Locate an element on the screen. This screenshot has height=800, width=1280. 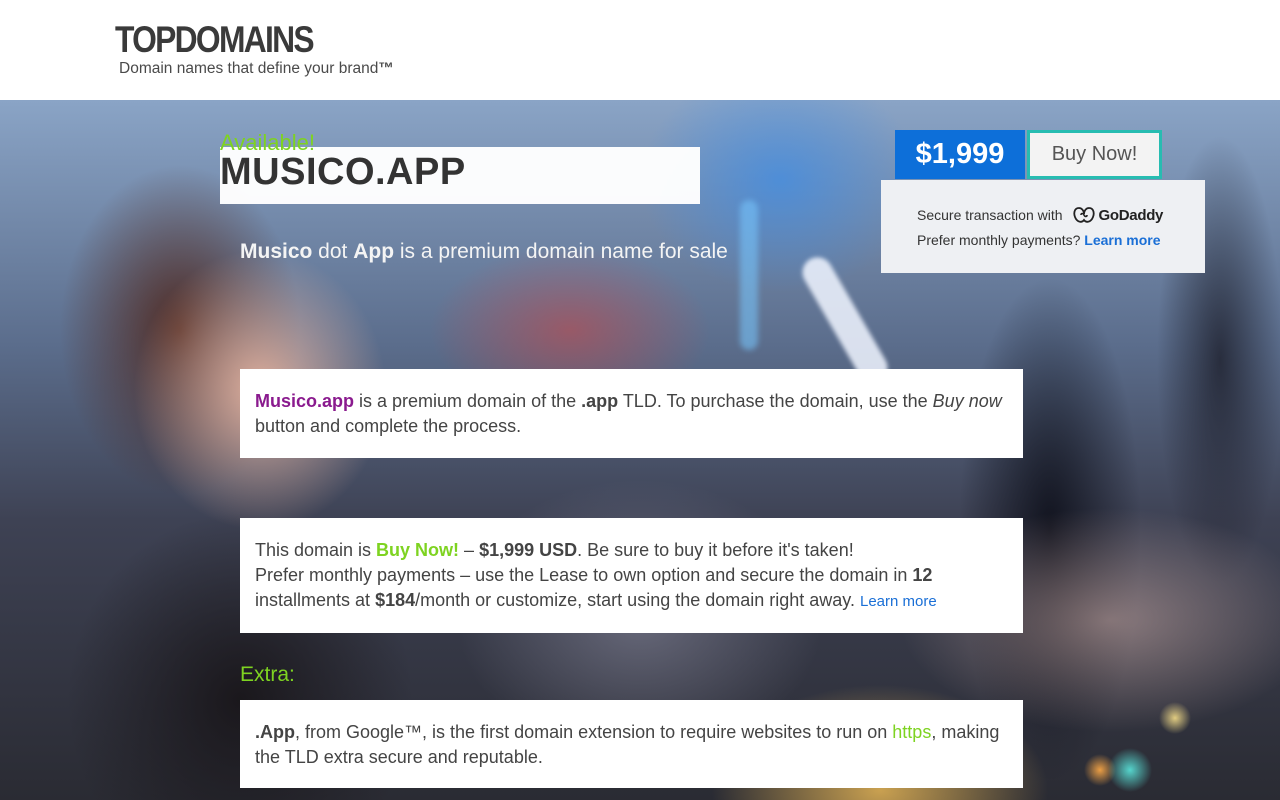
monthly-payments-line: Prefer monthly payments? Learn more is located at coordinates (1039, 240).